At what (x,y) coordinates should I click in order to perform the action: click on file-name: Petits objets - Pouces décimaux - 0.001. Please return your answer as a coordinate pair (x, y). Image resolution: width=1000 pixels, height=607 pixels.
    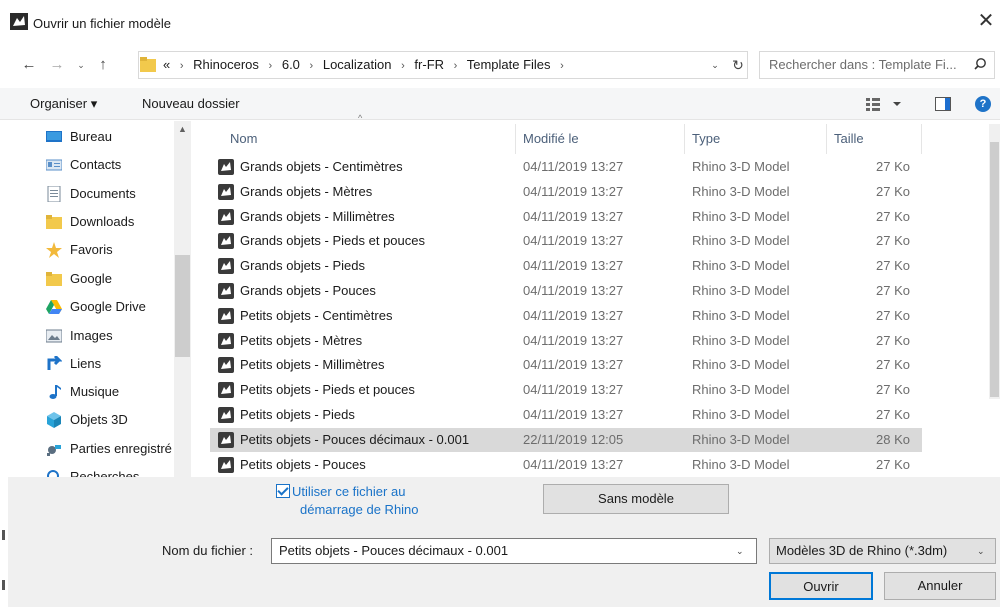
    Looking at the image, I should click on (354, 440).